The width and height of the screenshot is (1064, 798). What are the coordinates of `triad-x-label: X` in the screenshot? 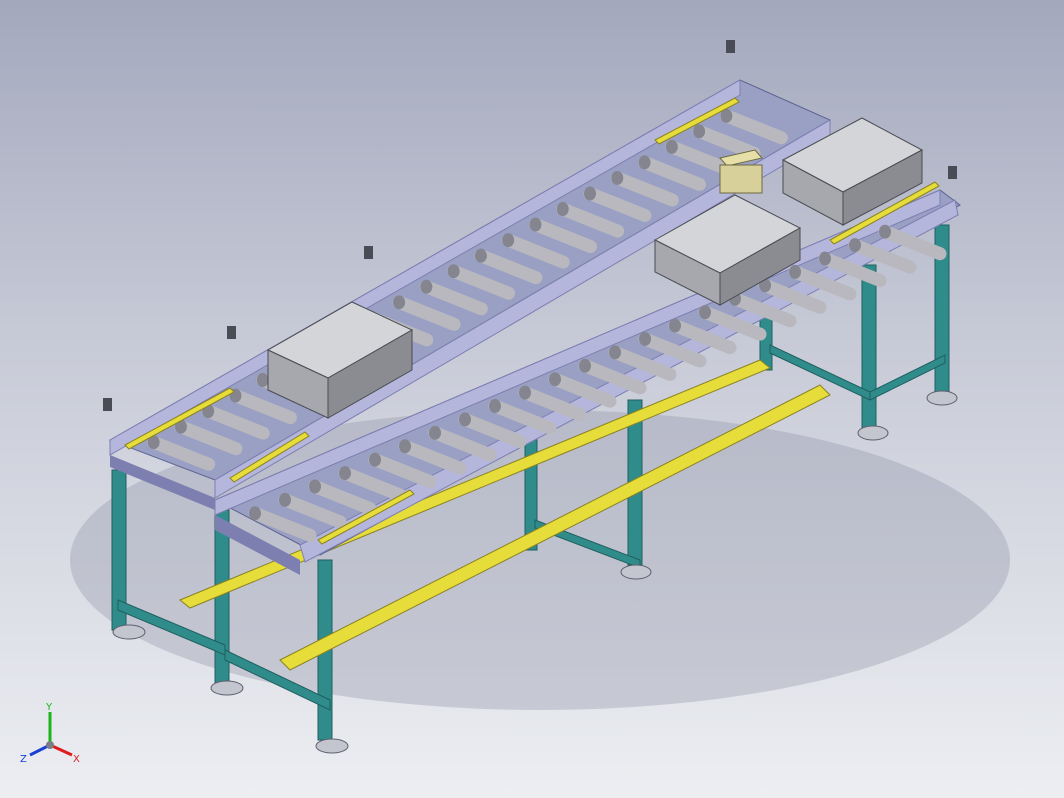 It's located at (76, 759).